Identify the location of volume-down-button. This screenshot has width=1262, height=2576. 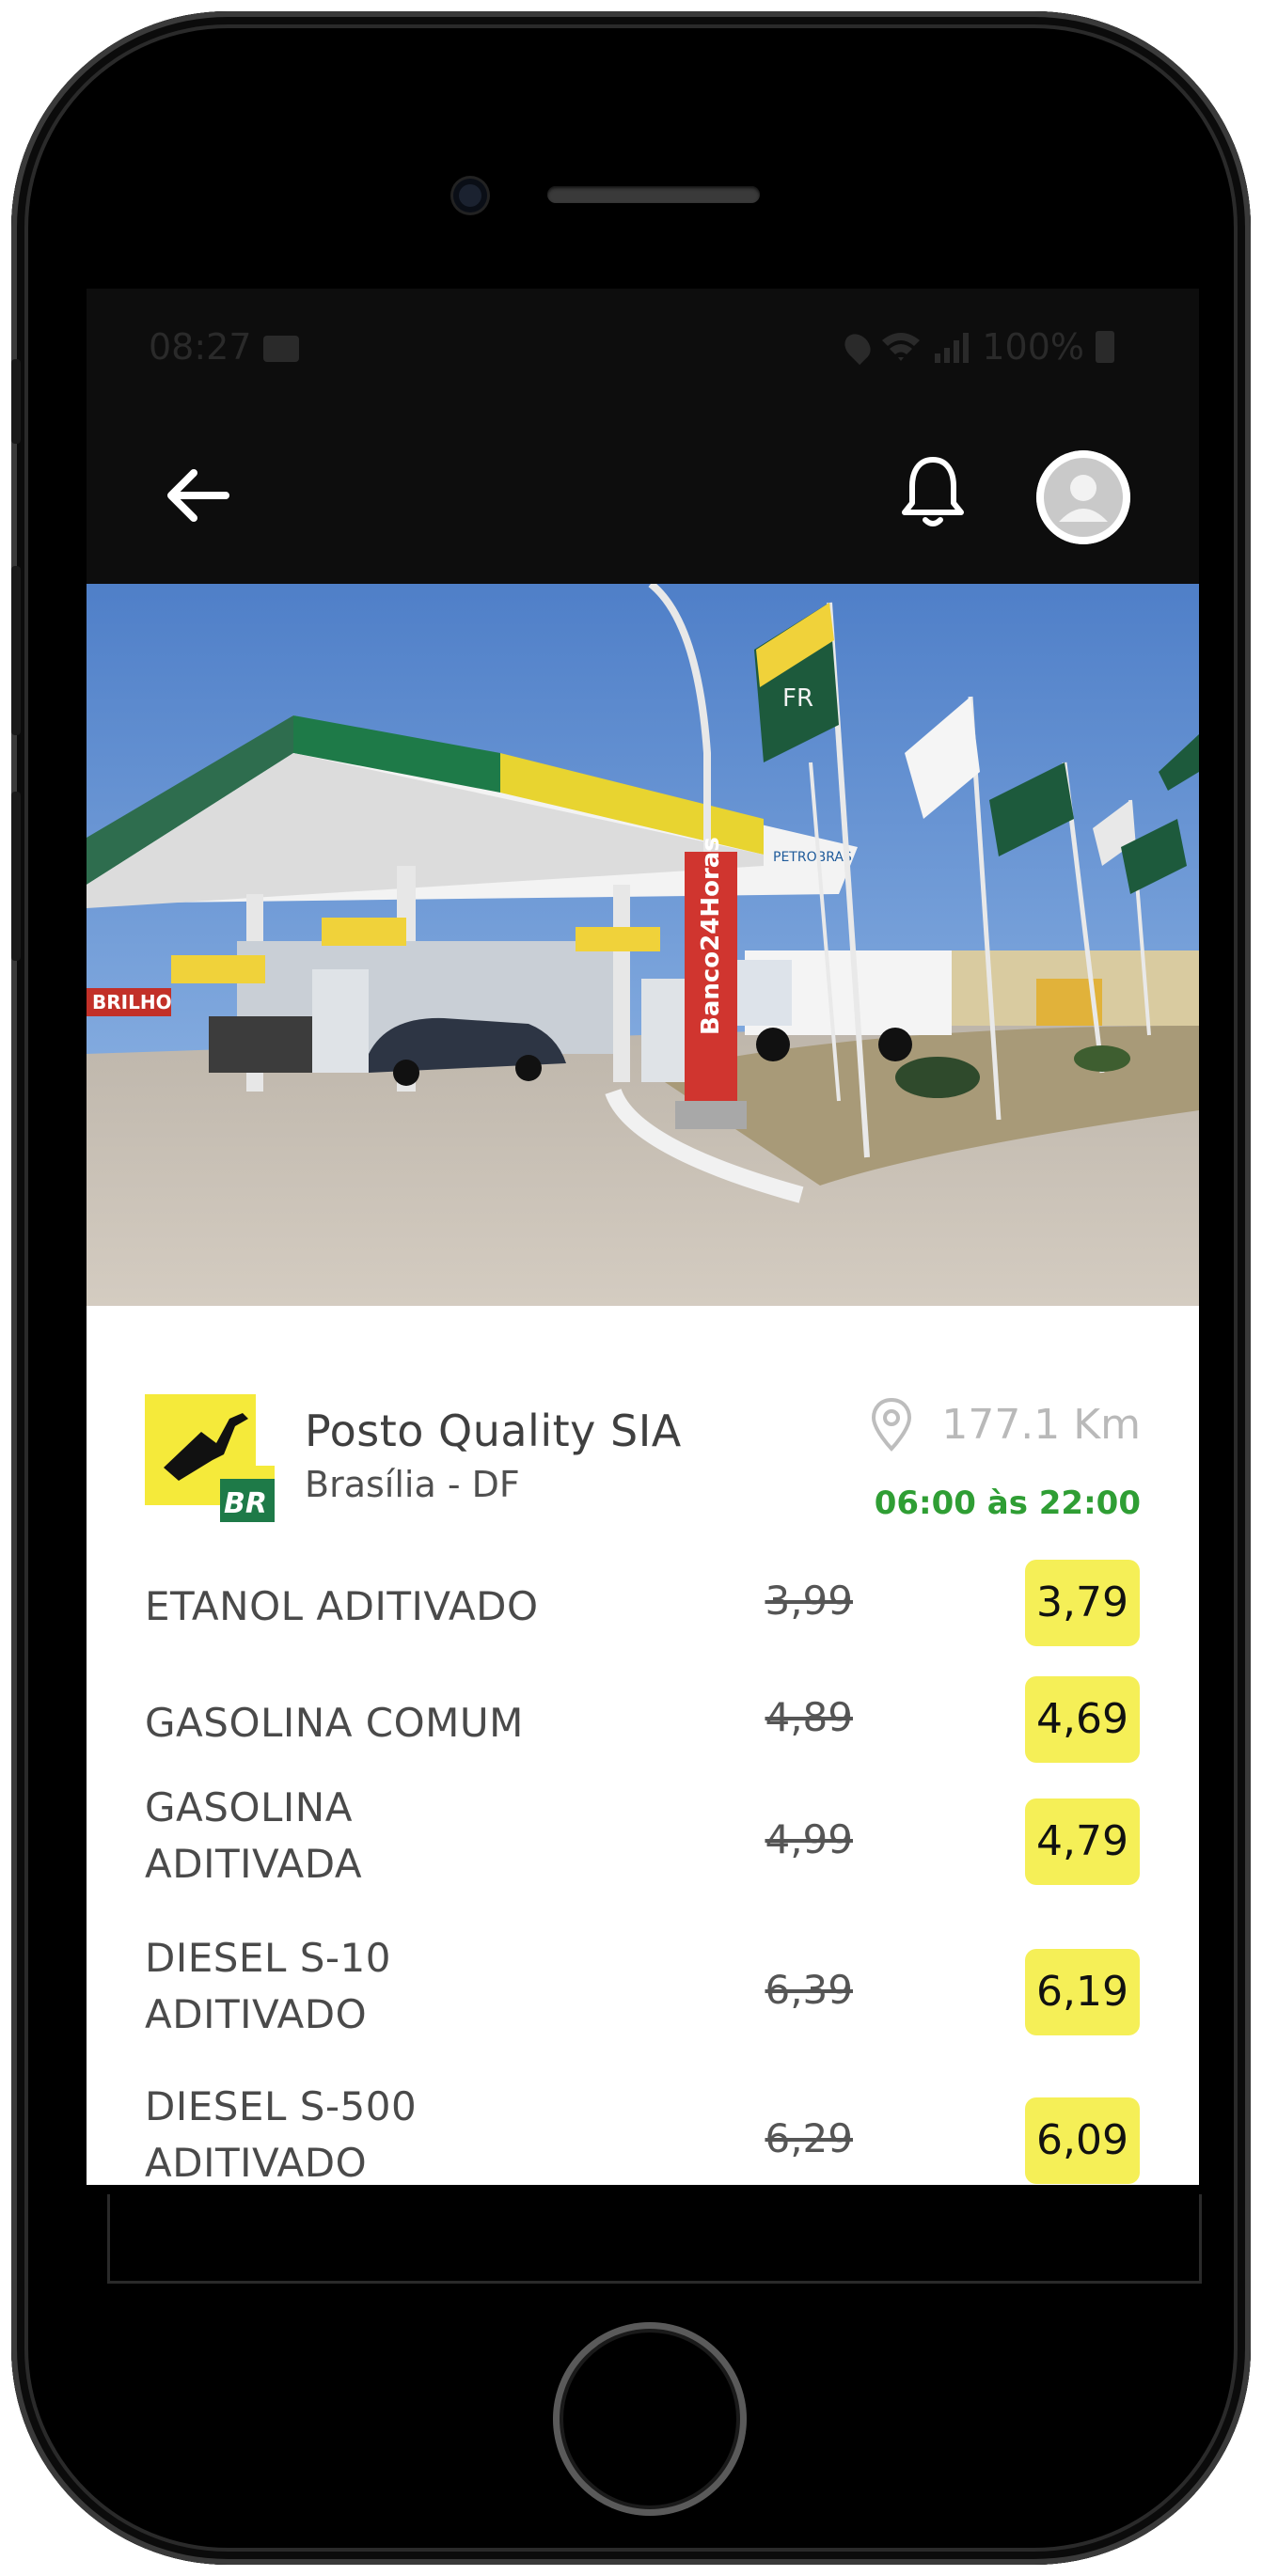
(16, 877).